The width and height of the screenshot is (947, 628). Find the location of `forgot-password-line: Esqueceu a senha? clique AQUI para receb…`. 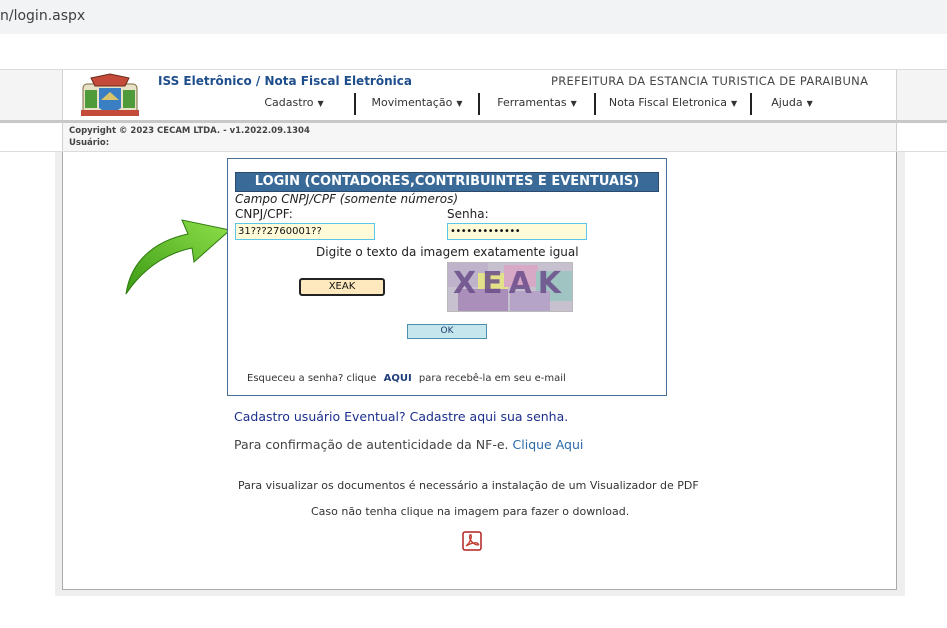

forgot-password-line: Esqueceu a senha? clique AQUI para receb… is located at coordinates (406, 378).